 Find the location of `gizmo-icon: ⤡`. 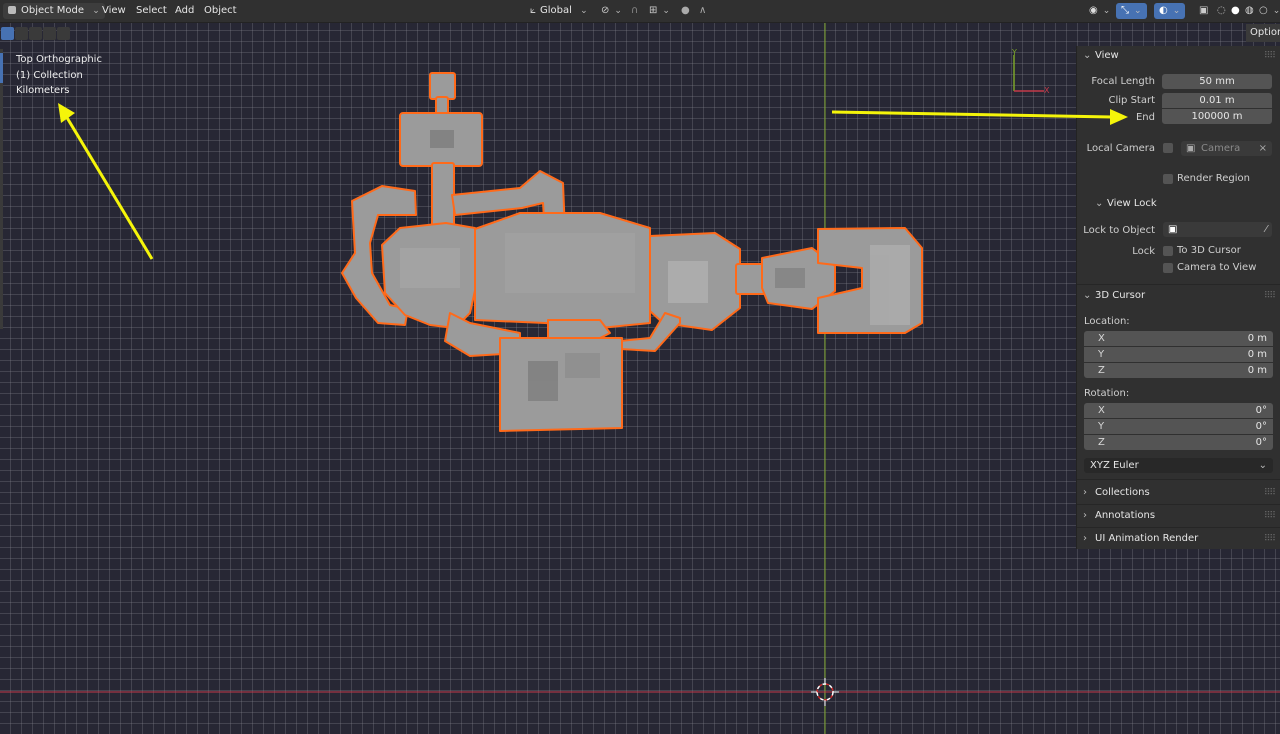

gizmo-icon: ⤡ is located at coordinates (1125, 10).